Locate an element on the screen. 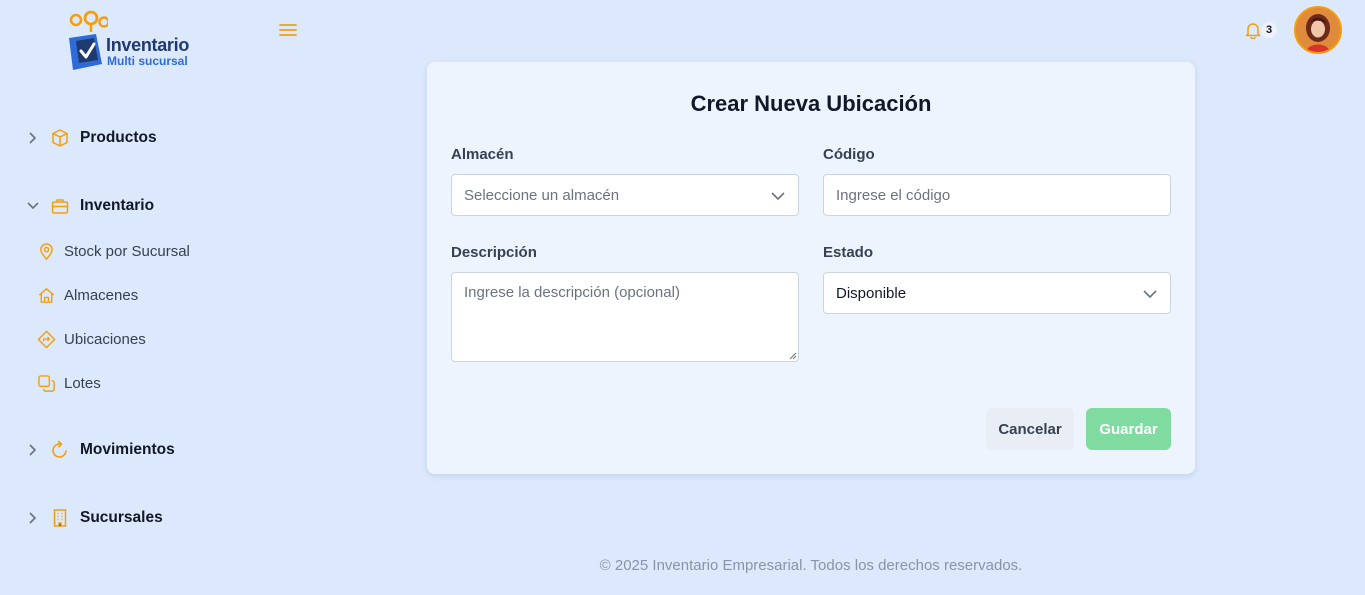  sidebar-item-label: Almacenes is located at coordinates (101, 295).